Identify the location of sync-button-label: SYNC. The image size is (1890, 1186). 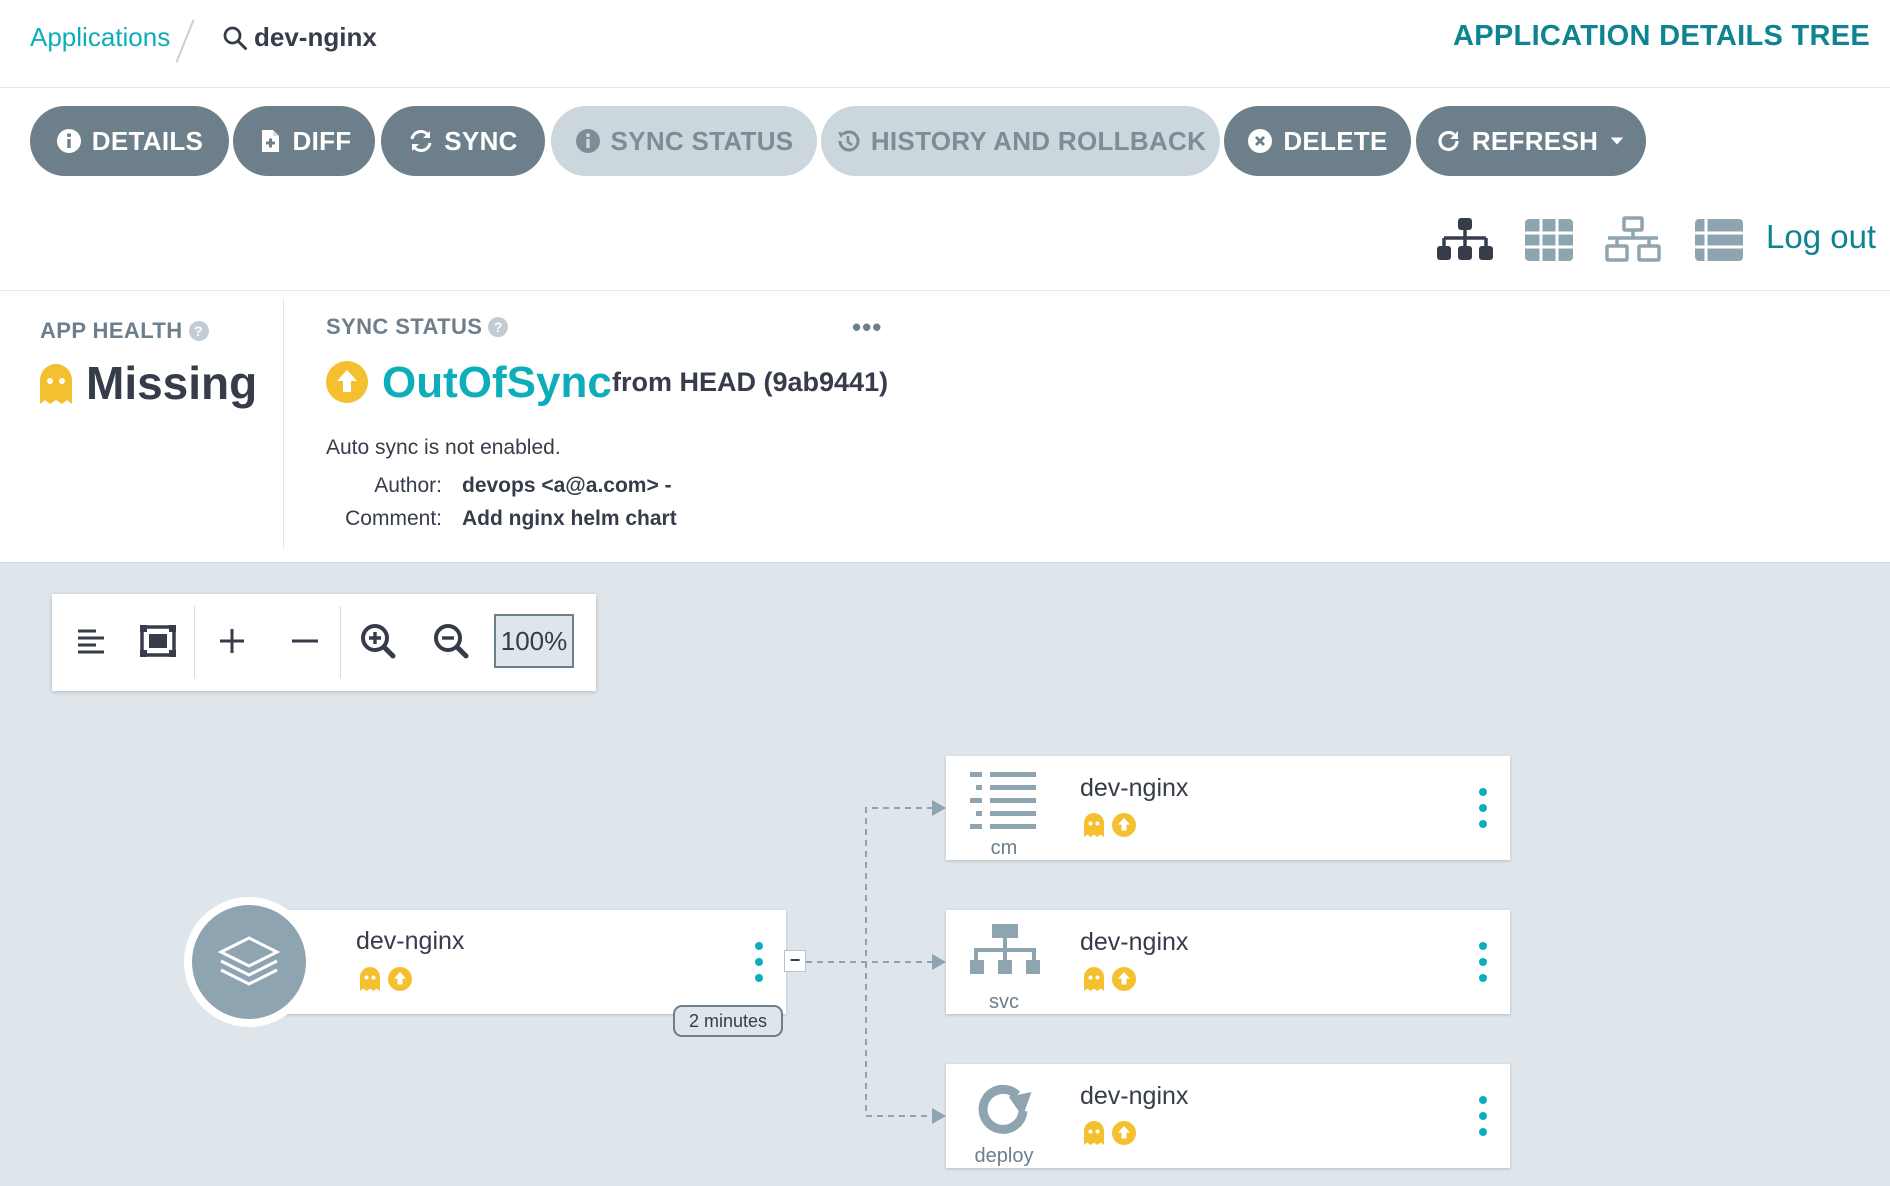
(481, 140).